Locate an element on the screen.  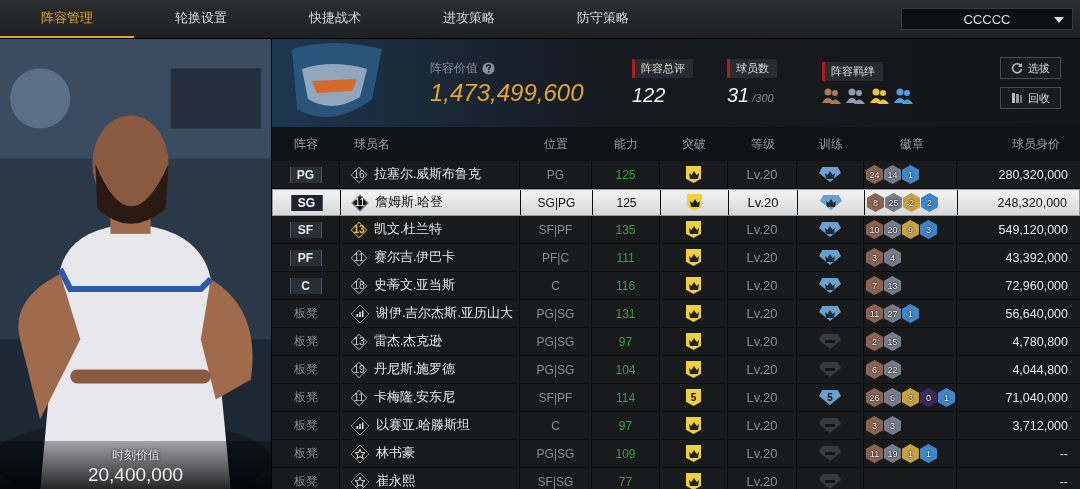
column-header: 突破 is located at coordinates (694, 144).